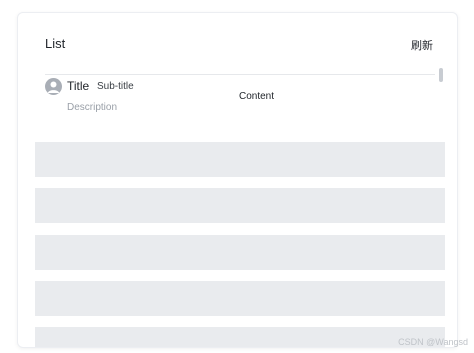 The image size is (474, 353). I want to click on list-item: Title Sub-title Description Content, so click(240, 101).